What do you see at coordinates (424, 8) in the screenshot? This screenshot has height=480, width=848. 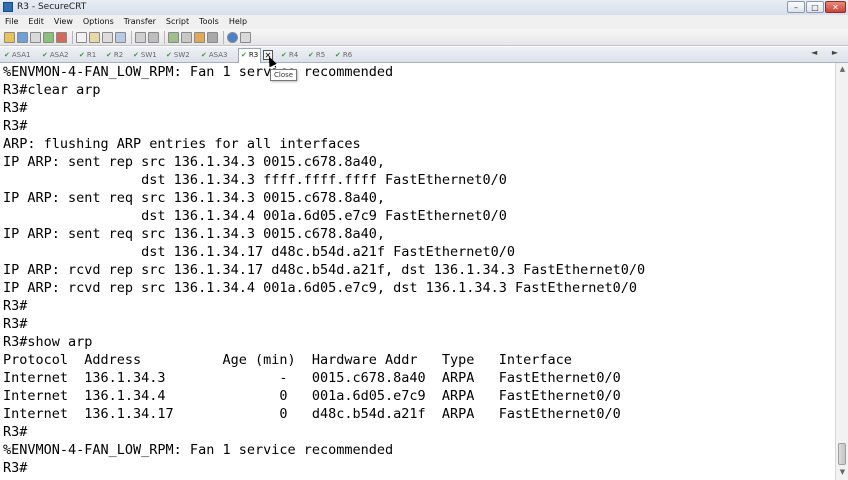 I see `title-bar: R3 - SecureCRT – □ ✕` at bounding box center [424, 8].